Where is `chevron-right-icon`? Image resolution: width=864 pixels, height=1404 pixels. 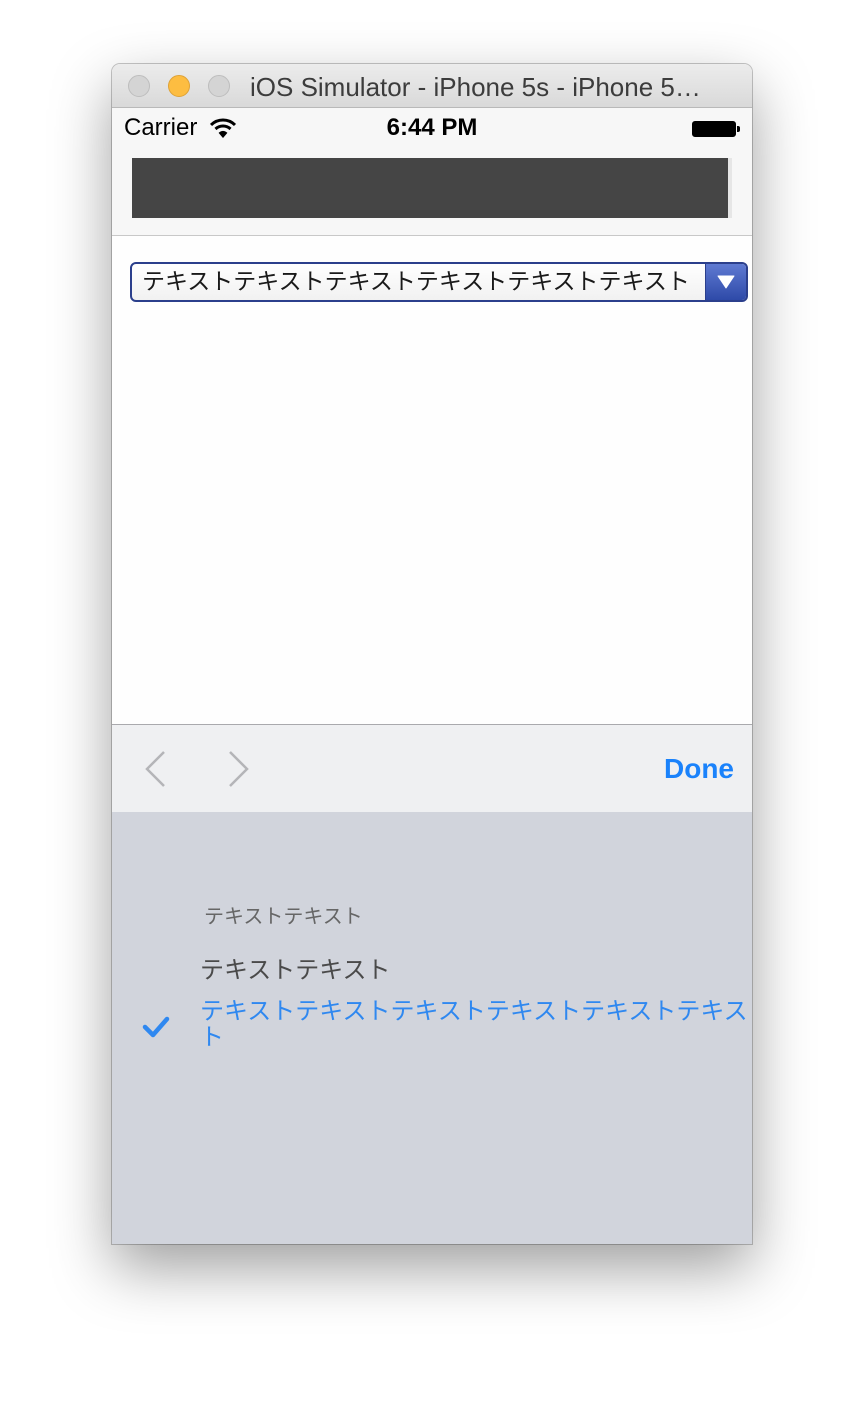
chevron-right-icon is located at coordinates (239, 769).